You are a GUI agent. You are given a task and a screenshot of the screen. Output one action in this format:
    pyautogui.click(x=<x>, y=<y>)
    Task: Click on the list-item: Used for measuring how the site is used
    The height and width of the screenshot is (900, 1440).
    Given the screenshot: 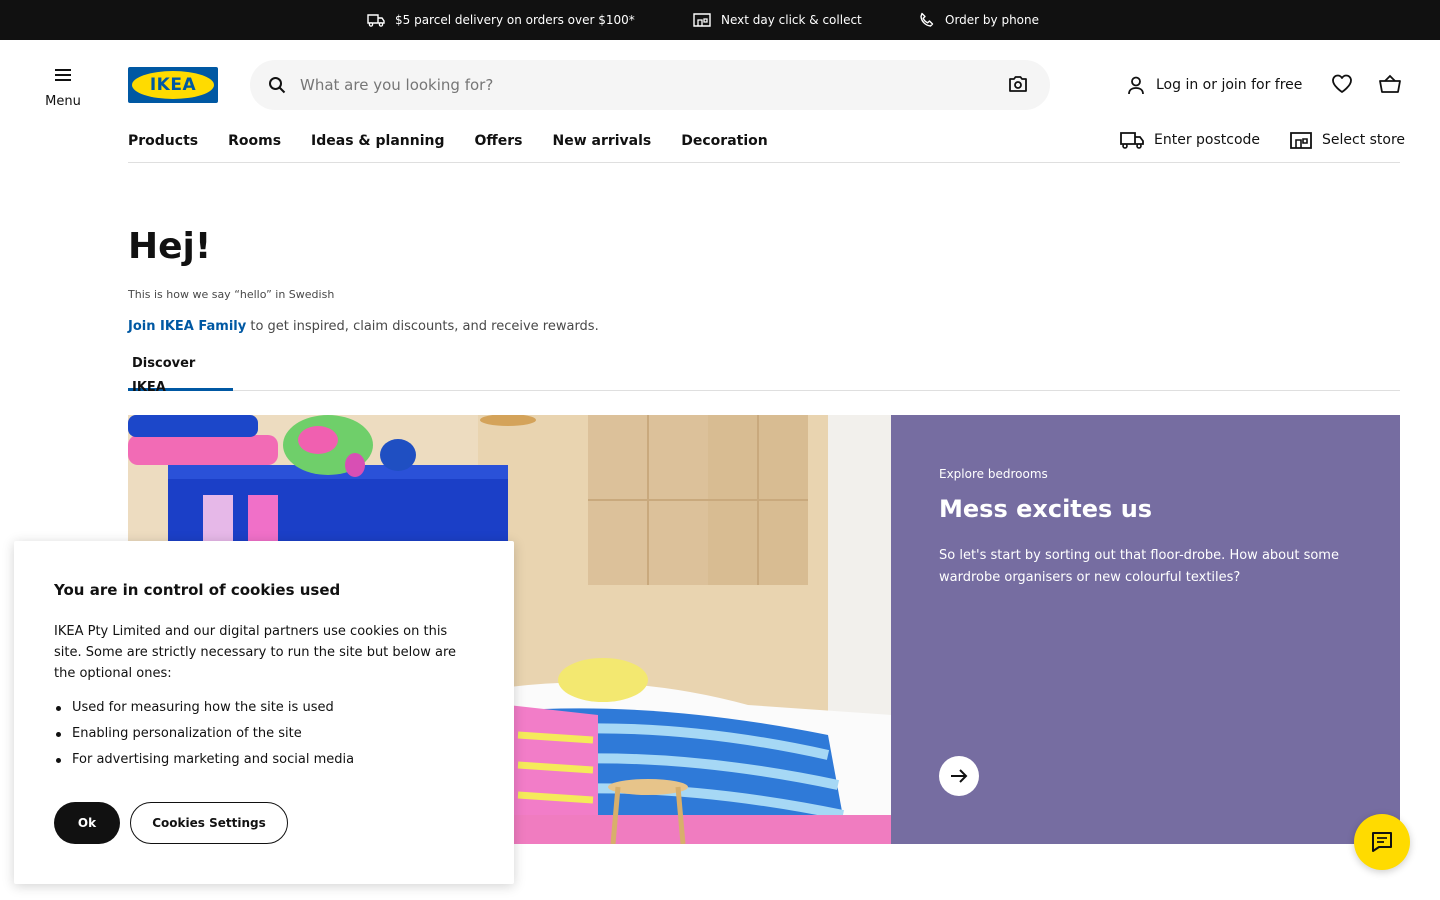 What is the action you would take?
    pyautogui.click(x=264, y=708)
    